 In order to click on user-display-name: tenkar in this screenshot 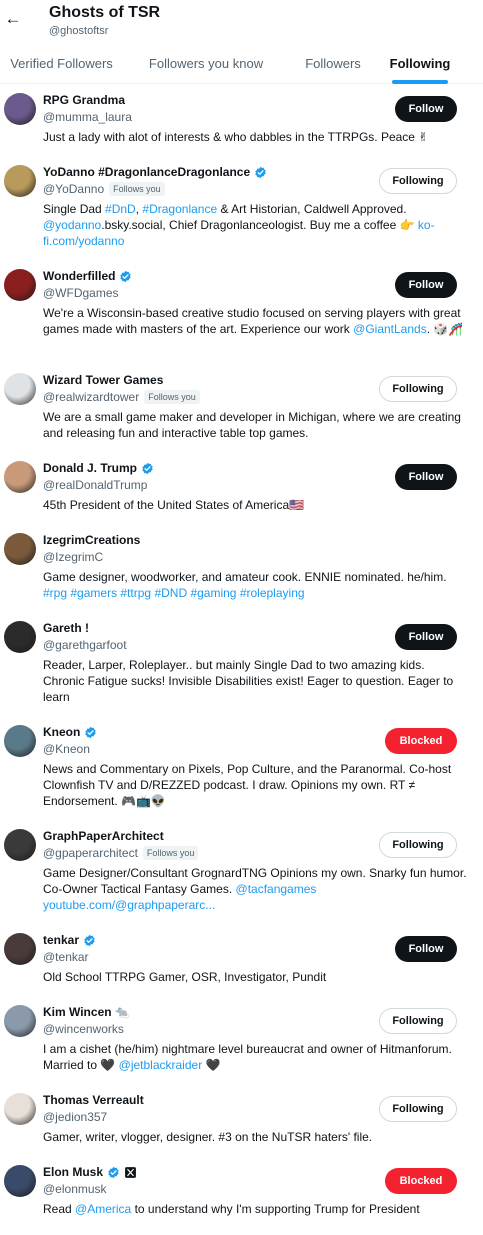, I will do `click(61, 940)`.